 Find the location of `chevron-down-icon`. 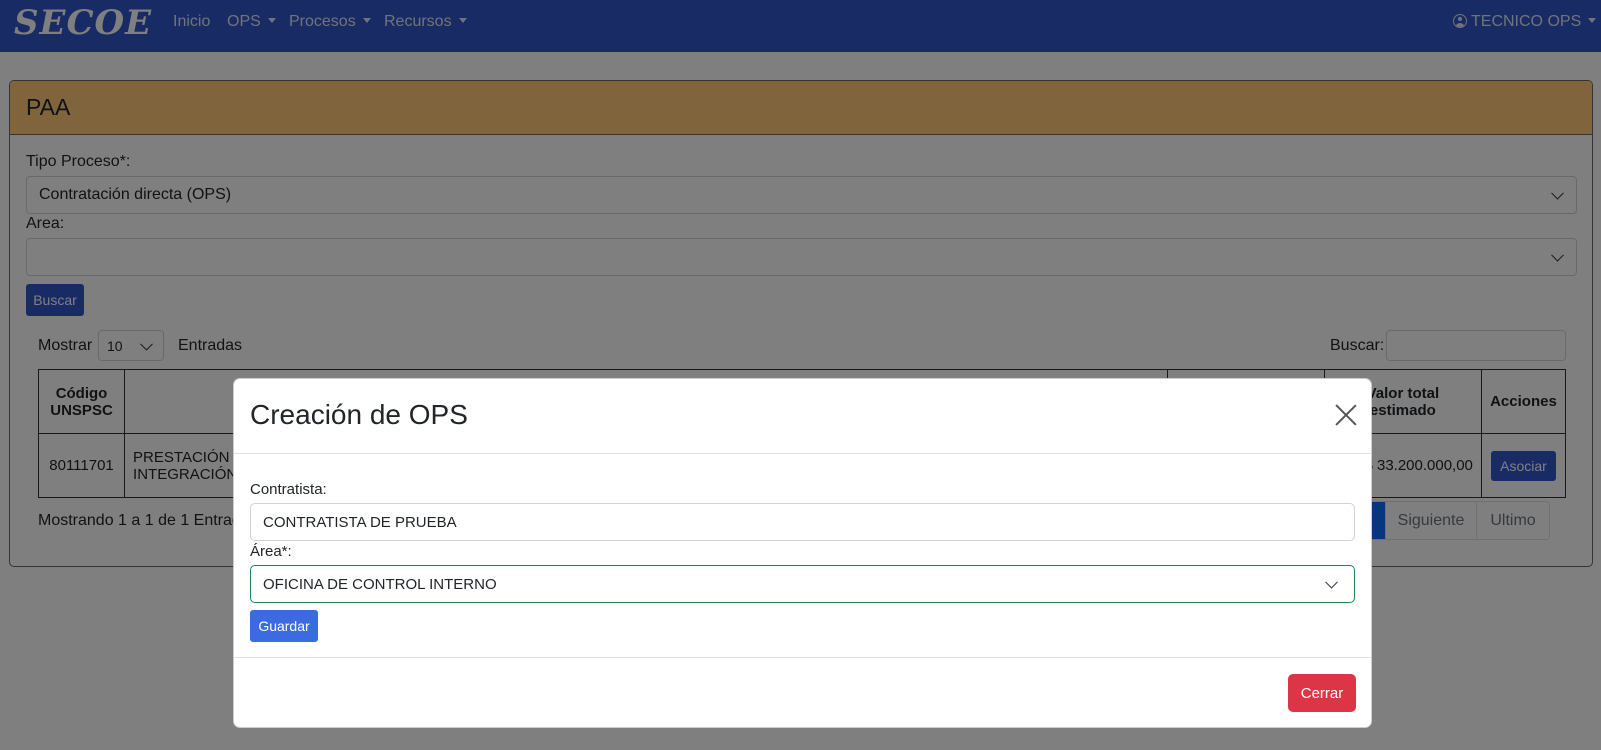

chevron-down-icon is located at coordinates (1331, 582).